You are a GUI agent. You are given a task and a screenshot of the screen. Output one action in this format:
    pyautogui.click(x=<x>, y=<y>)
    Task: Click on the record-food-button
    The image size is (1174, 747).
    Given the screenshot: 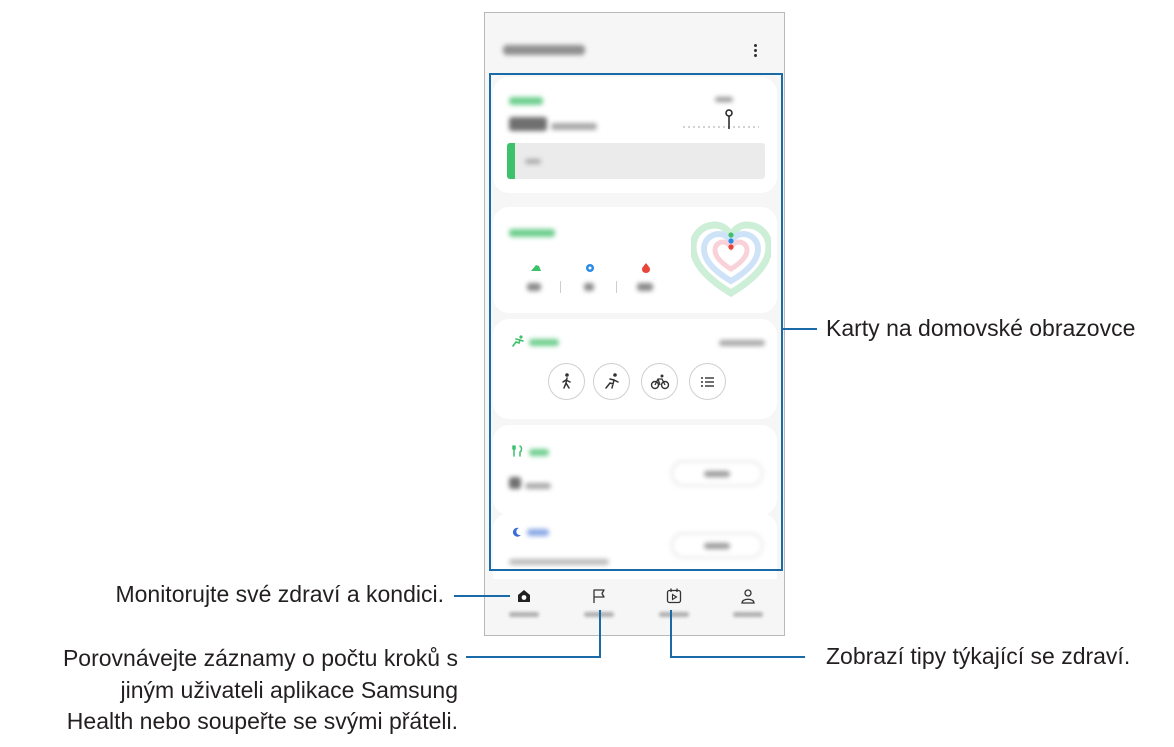 What is the action you would take?
    pyautogui.click(x=717, y=473)
    